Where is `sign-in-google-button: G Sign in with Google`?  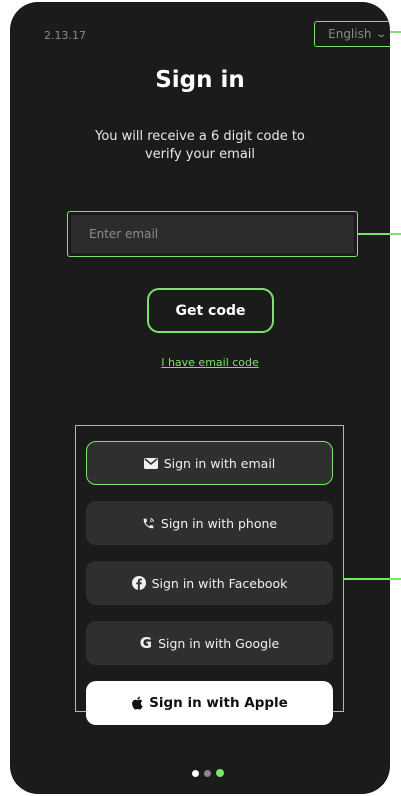 sign-in-google-button: G Sign in with Google is located at coordinates (209, 643).